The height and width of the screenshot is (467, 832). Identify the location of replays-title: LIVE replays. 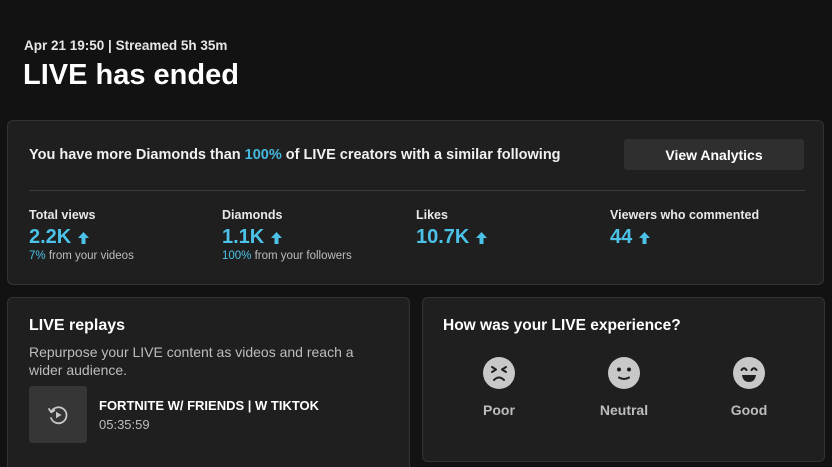
(77, 325).